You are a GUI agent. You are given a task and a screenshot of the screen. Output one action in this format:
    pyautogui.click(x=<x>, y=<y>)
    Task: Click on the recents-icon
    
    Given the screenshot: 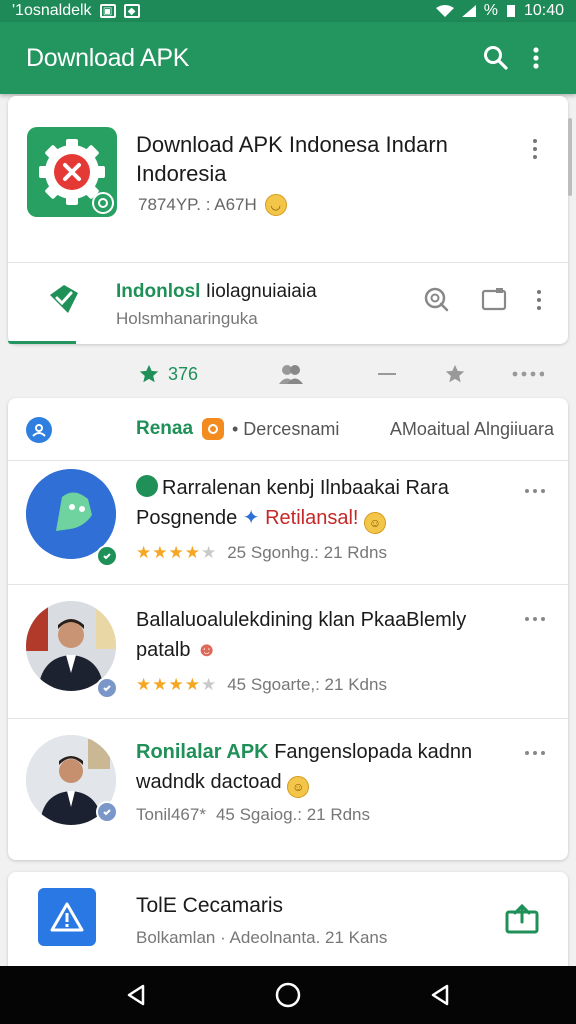 What is the action you would take?
    pyautogui.click(x=440, y=995)
    